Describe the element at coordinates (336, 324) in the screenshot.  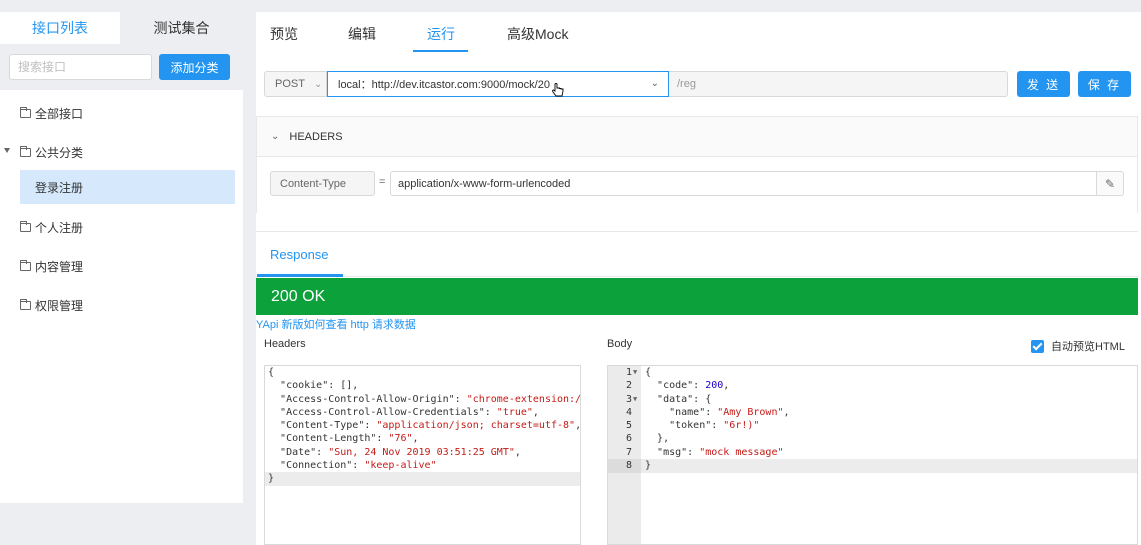
I see `help-link: YApi 新版如何查看 http 请求数据` at that location.